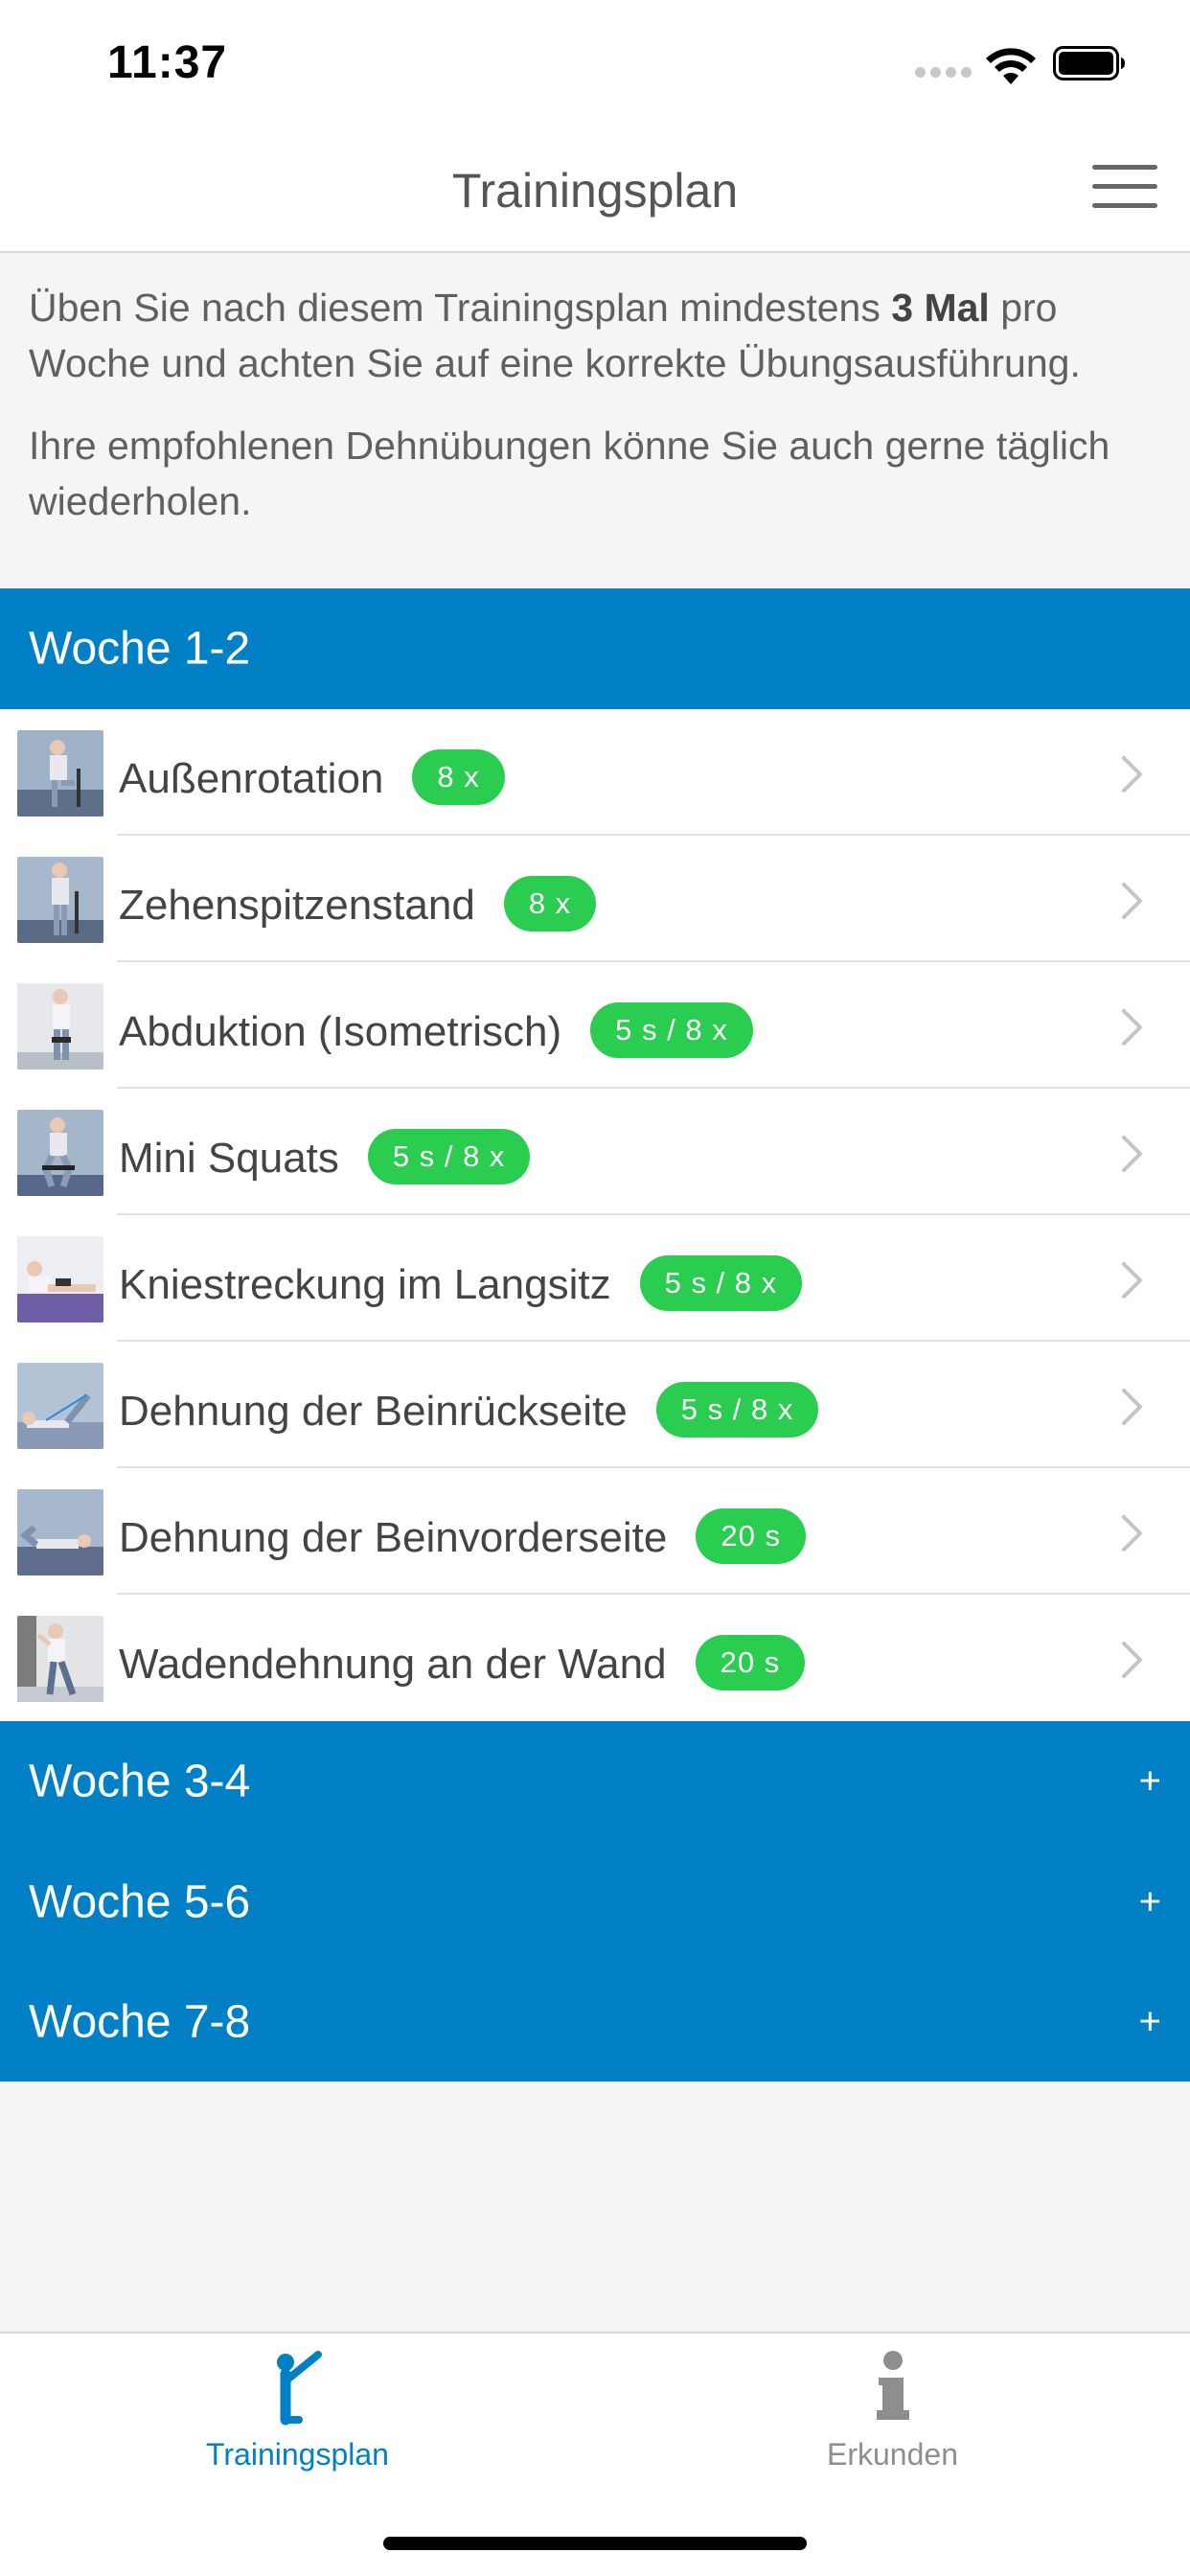  What do you see at coordinates (394, 1537) in the screenshot?
I see `exercise-name: Dehnung der Beinvorderseite` at bounding box center [394, 1537].